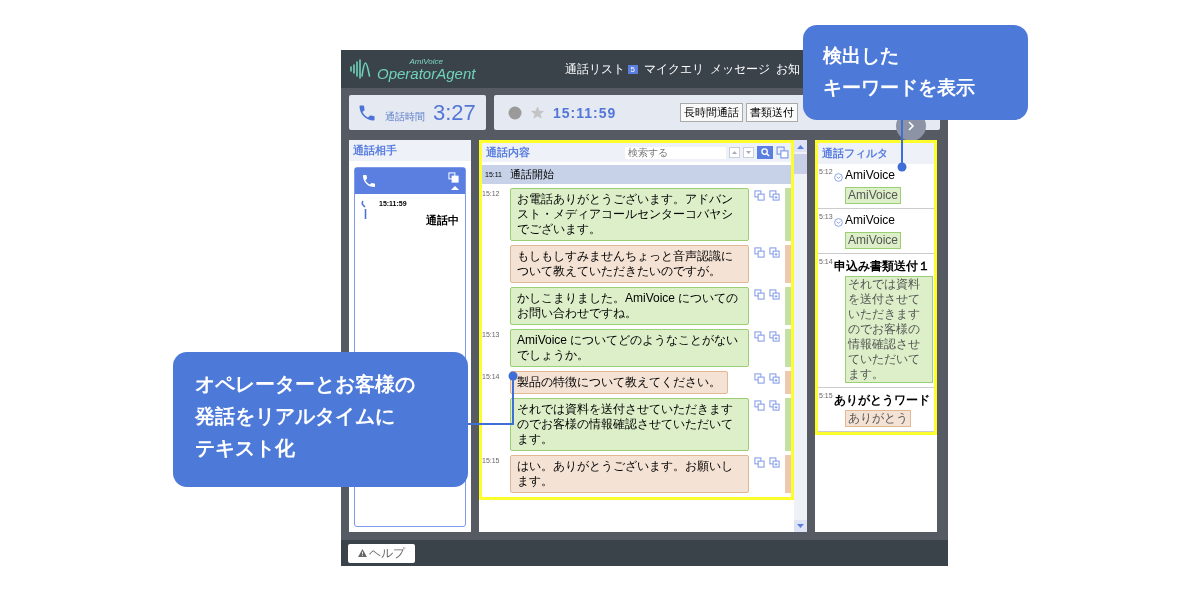 The width and height of the screenshot is (1200, 591). I want to click on scroll-down-button, so click(800, 526).